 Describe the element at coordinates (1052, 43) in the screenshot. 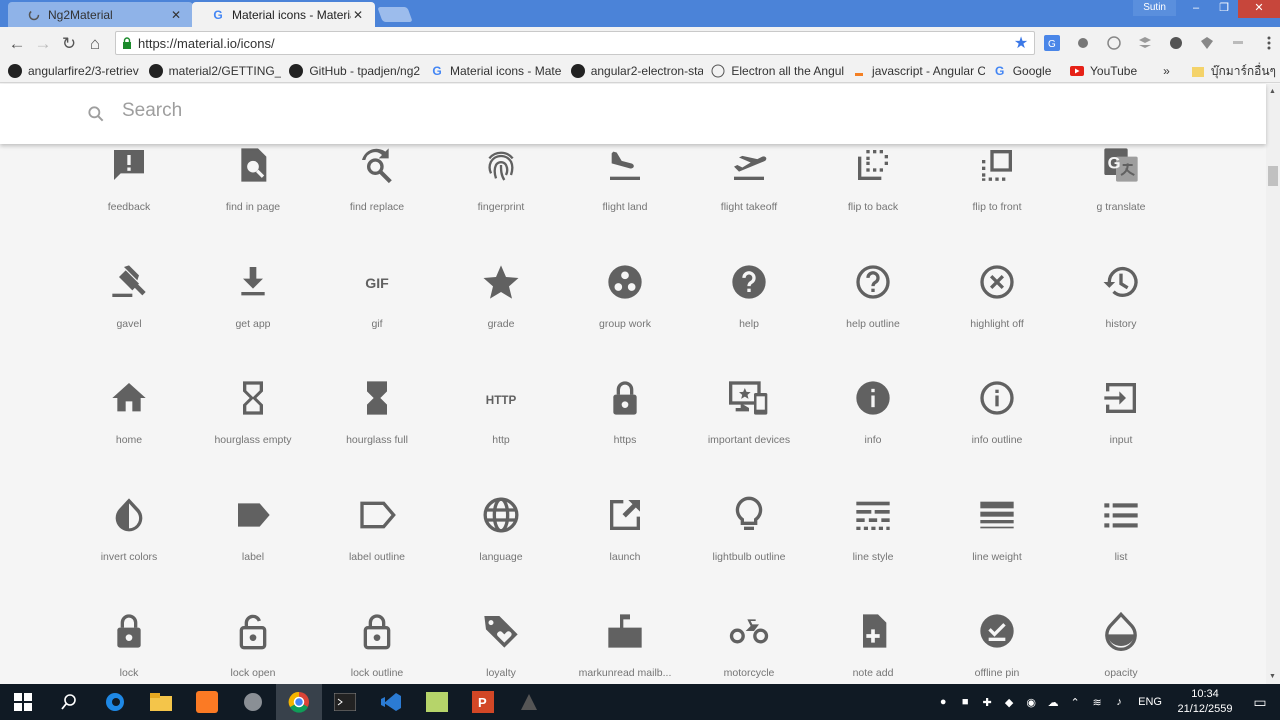

I see `translate-extension-icon: G` at that location.